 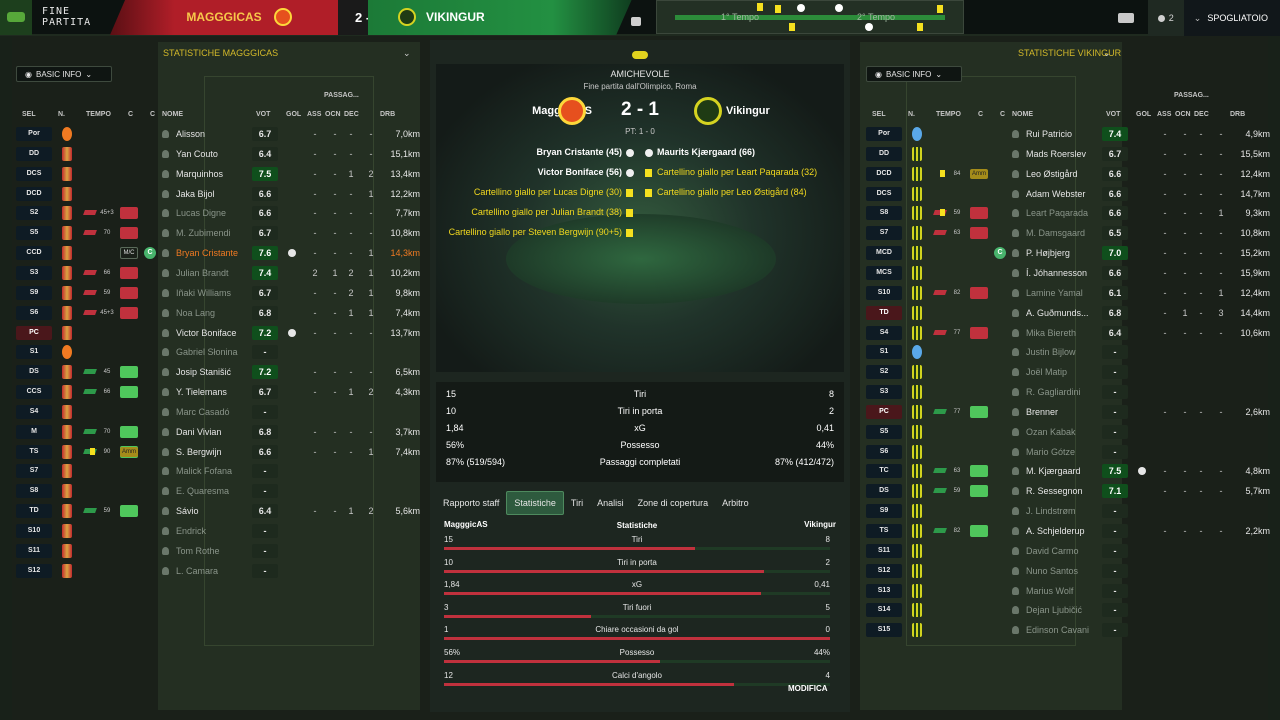 I want to click on player-row: DCD 84 Amm Leo Østigård 6.6 - - - - 12,4km, so click(x=1068, y=174).